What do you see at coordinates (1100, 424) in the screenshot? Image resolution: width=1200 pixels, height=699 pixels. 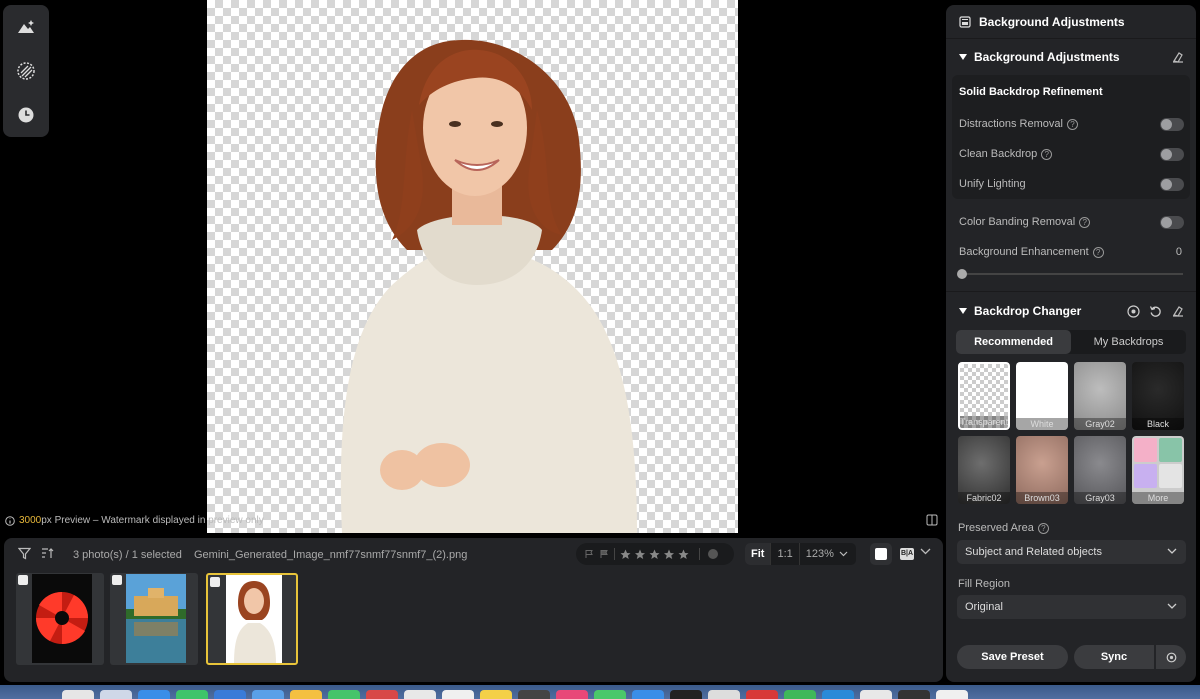 I see `swatch-label: Gray02` at bounding box center [1100, 424].